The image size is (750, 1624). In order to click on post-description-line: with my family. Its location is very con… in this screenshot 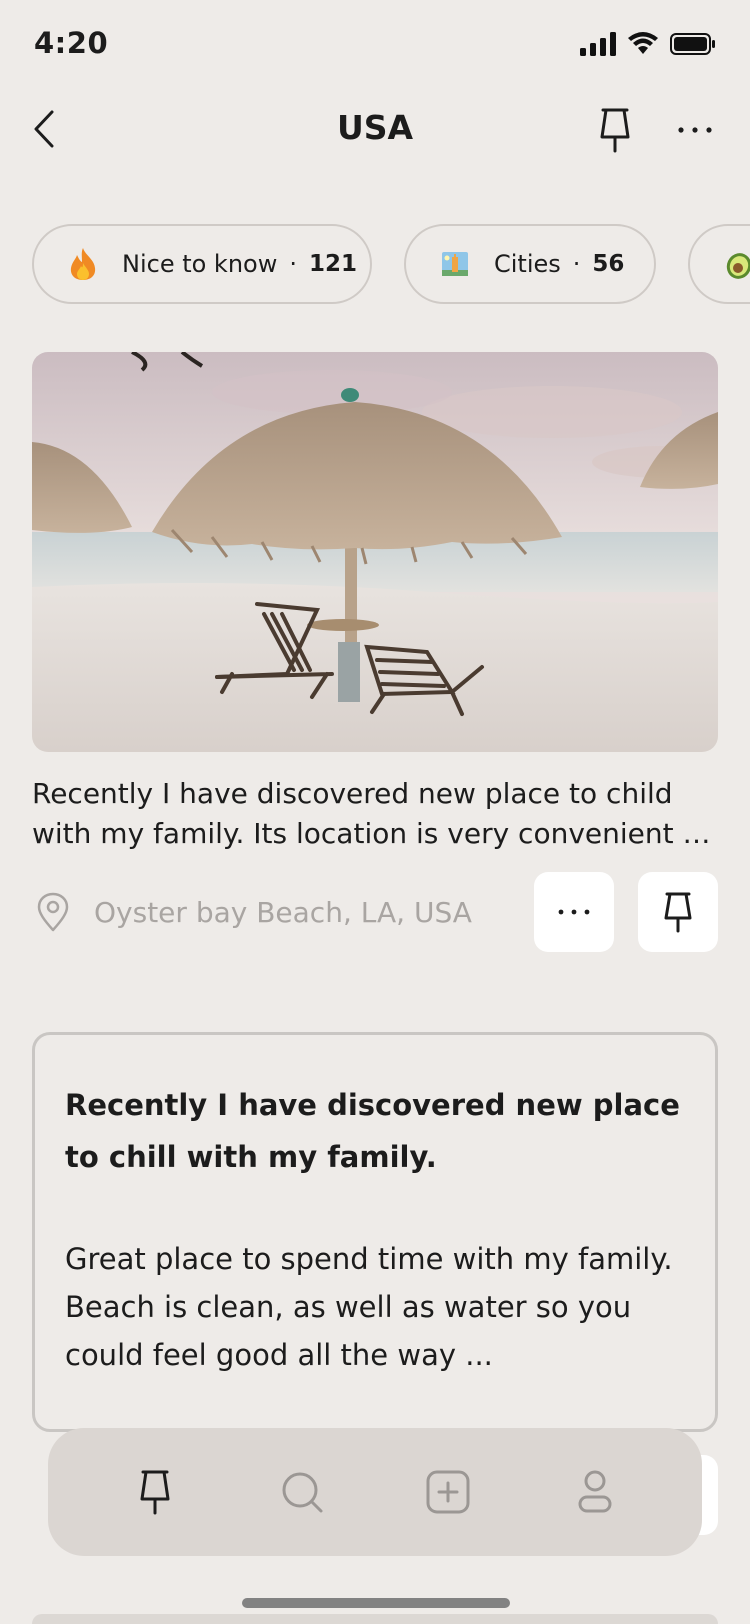, I will do `click(377, 833)`.